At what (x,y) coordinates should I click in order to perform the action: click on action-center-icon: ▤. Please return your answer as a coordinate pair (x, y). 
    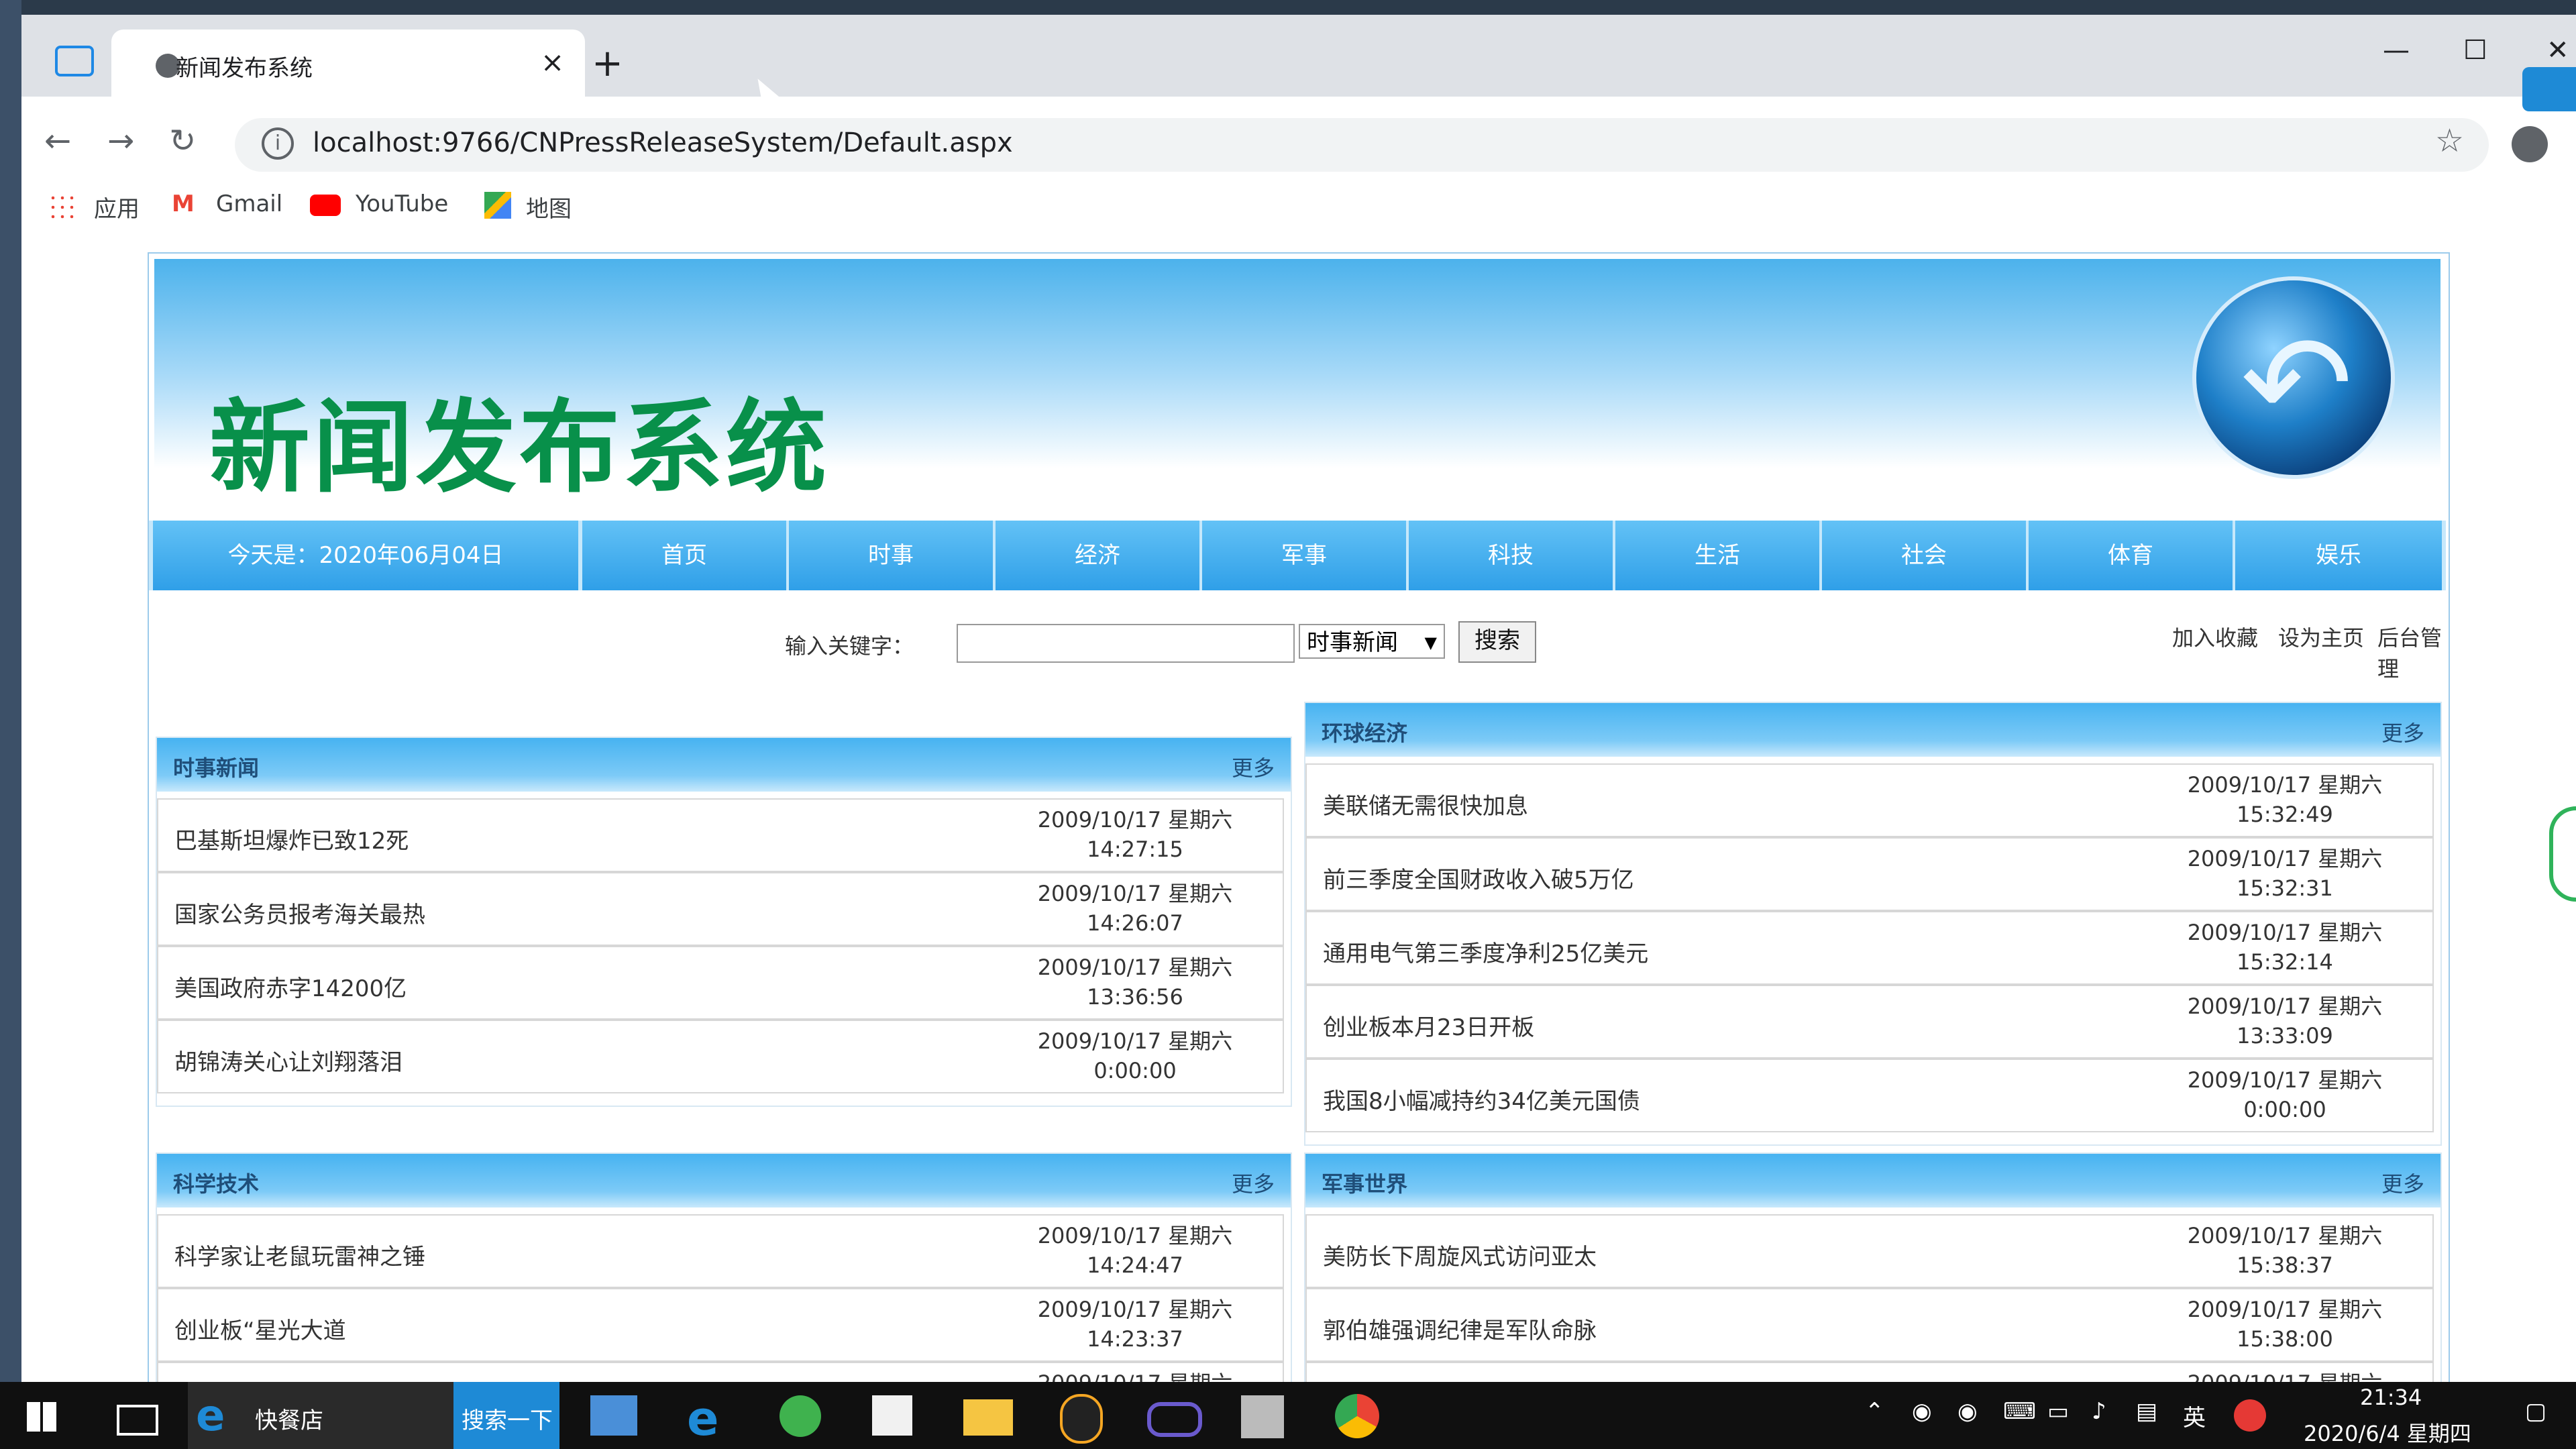
    Looking at the image, I should click on (2146, 1411).